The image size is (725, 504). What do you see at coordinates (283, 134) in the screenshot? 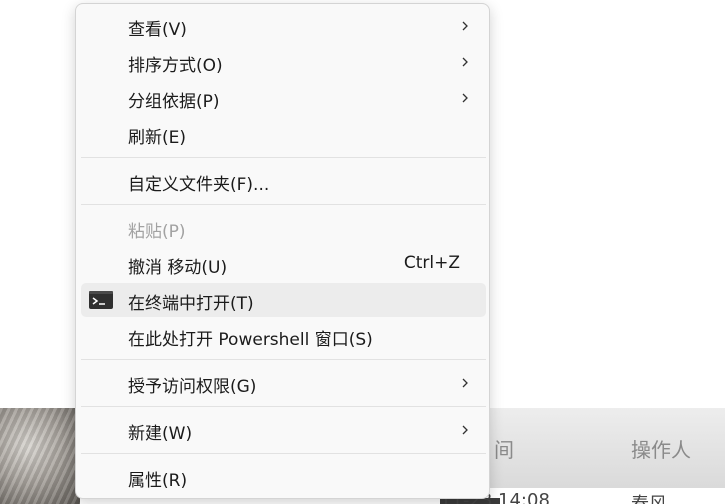
I see `menu-item-refresh: 刷新(E)` at bounding box center [283, 134].